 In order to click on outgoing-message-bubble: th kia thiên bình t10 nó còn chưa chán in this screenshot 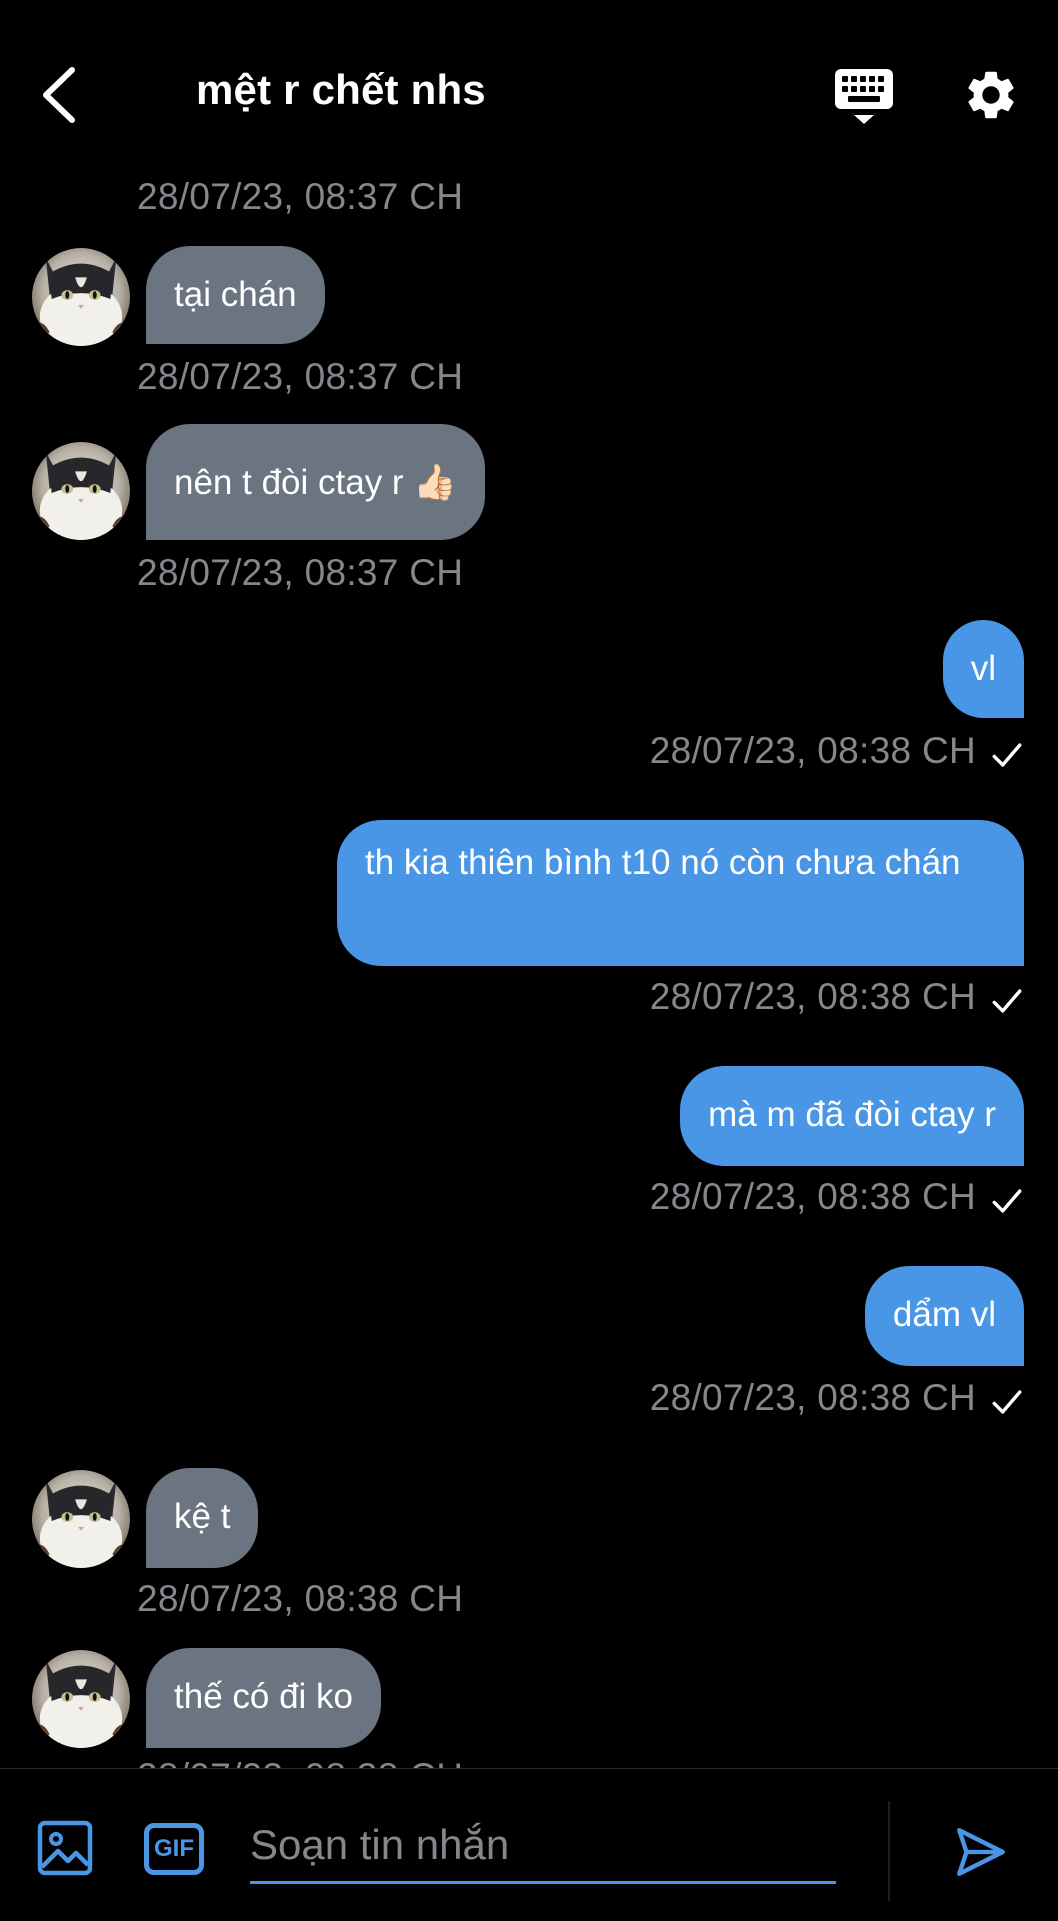, I will do `click(680, 893)`.